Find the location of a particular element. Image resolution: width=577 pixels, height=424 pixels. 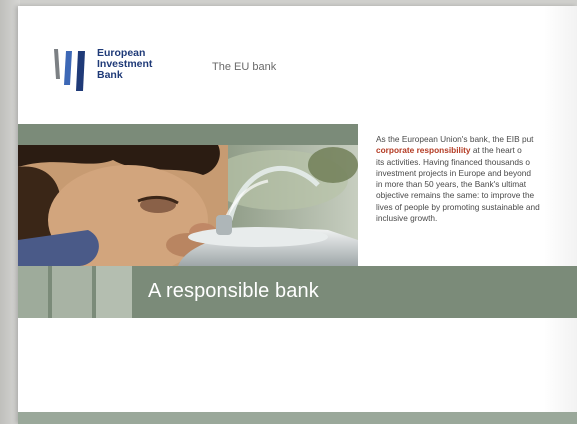

body-line-rest: at the heart o is located at coordinates (496, 150).